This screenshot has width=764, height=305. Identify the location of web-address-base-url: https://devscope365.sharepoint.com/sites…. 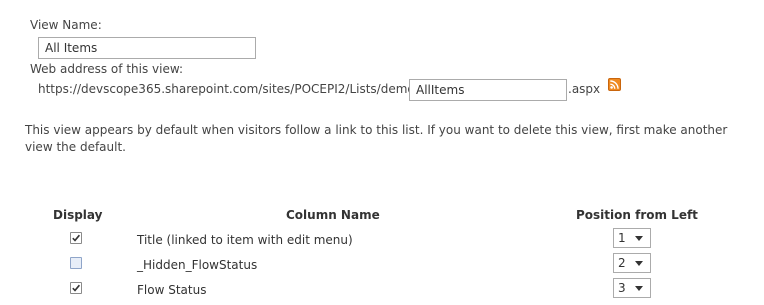
(228, 89).